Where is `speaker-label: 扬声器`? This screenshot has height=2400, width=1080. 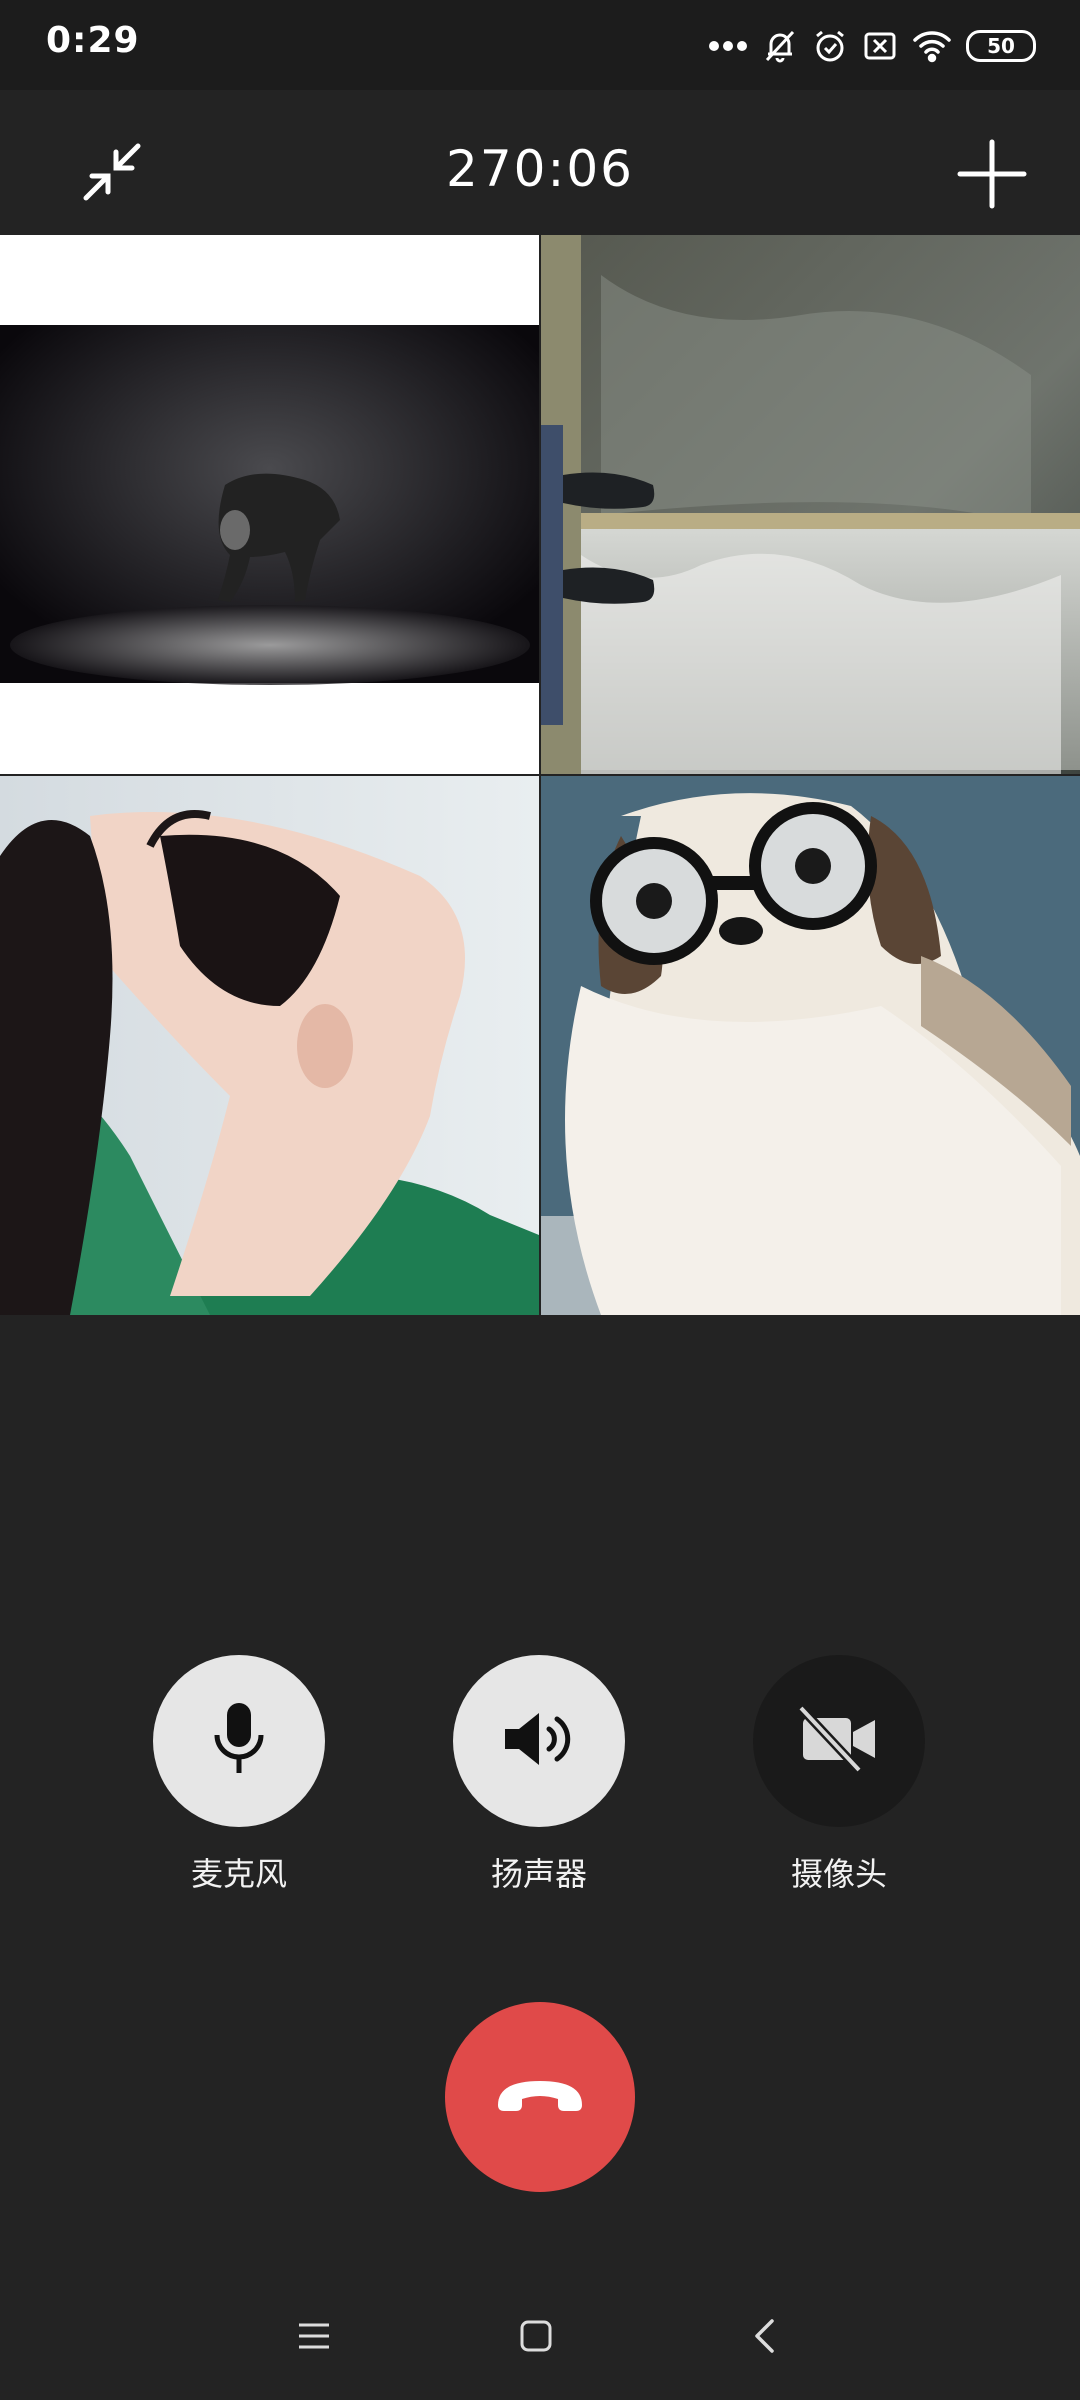
speaker-label: 扬声器 is located at coordinates (538, 1874).